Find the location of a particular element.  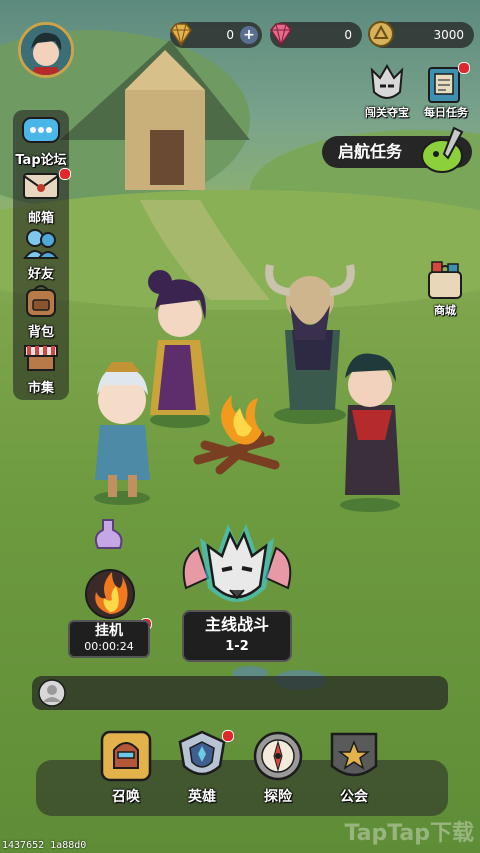

guild-star-icon is located at coordinates (354, 754).